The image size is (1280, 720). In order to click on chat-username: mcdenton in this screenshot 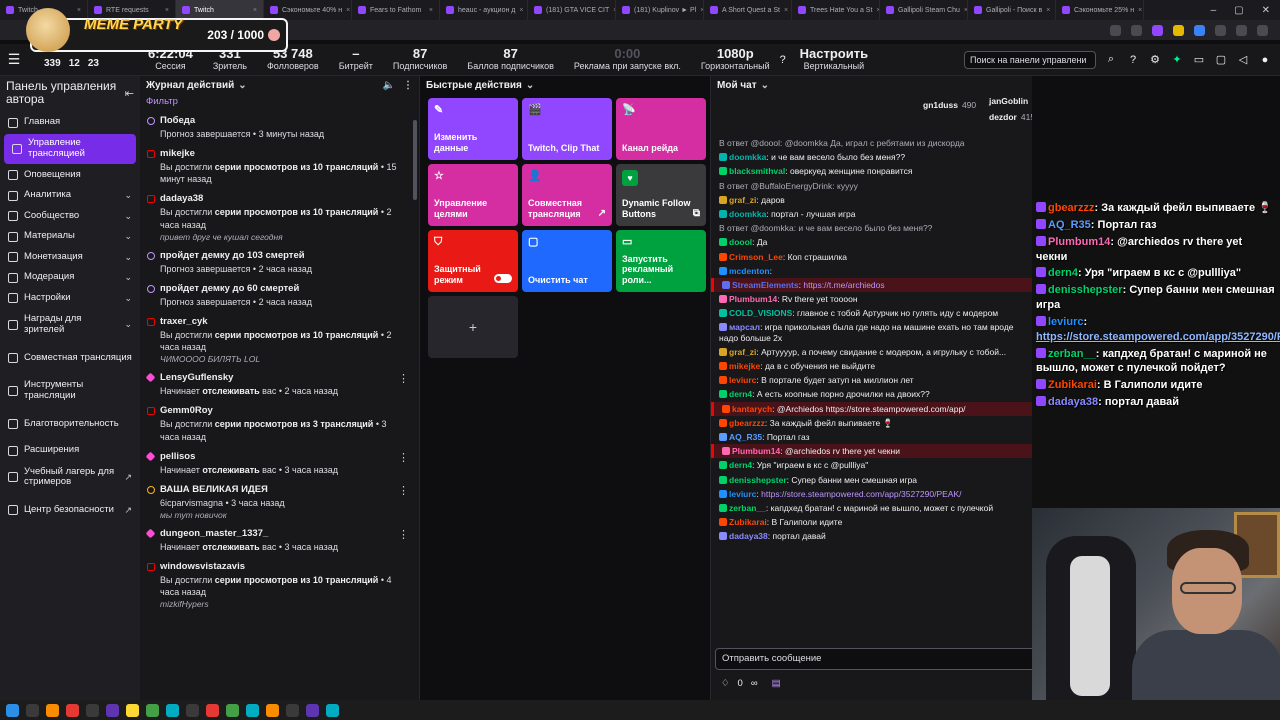, I will do `click(749, 271)`.